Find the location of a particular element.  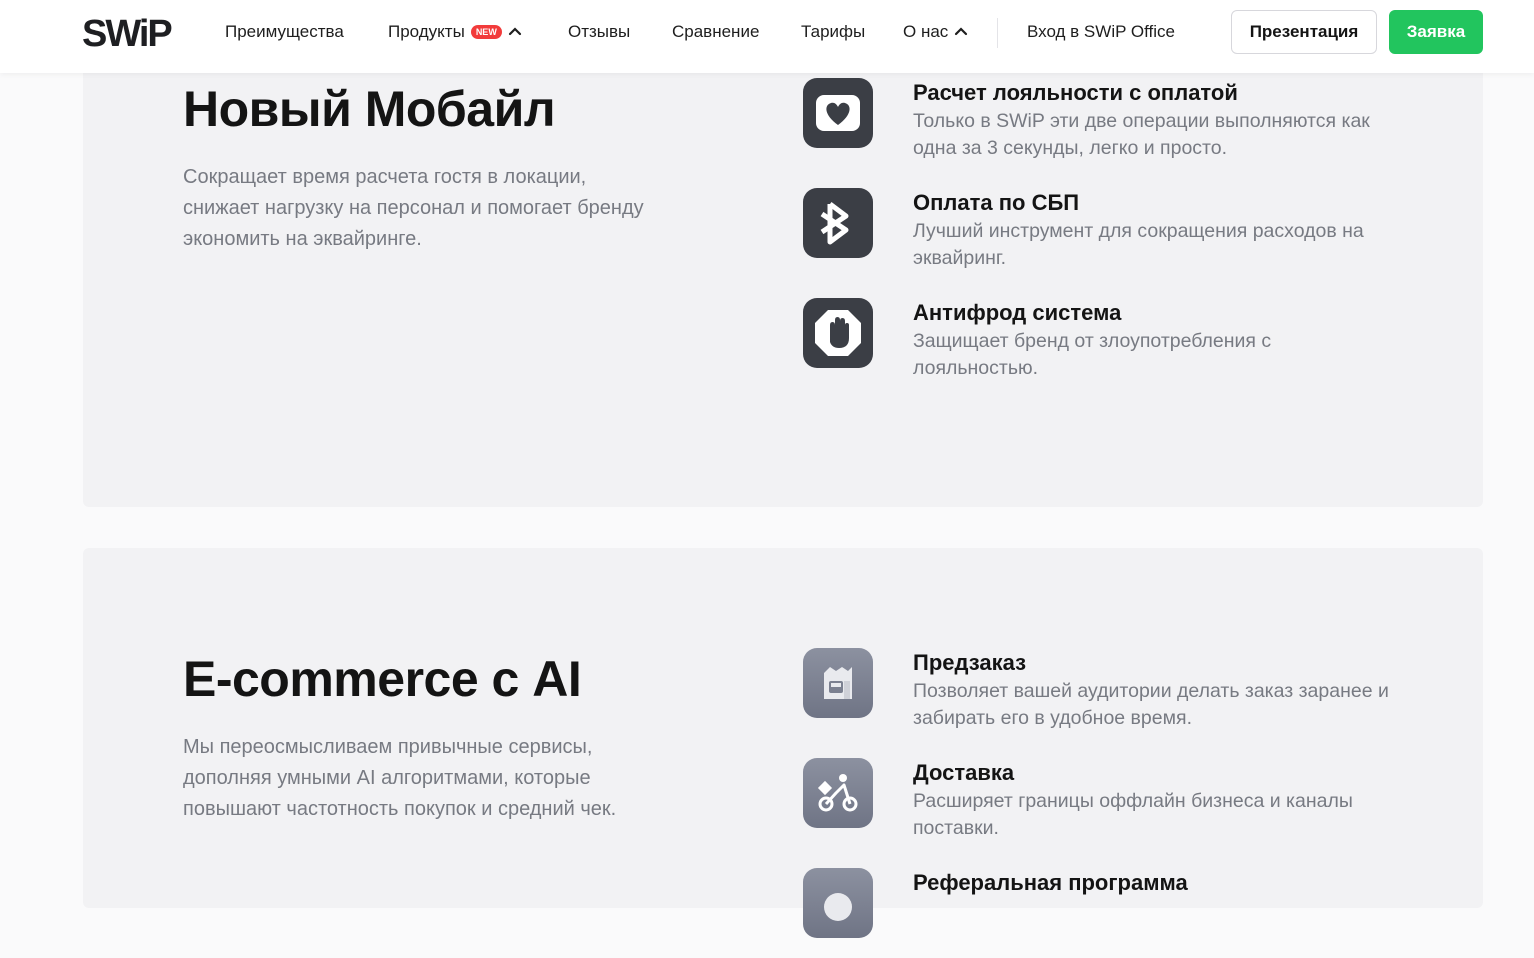

nav-pricing: Тарифы is located at coordinates (833, 32).